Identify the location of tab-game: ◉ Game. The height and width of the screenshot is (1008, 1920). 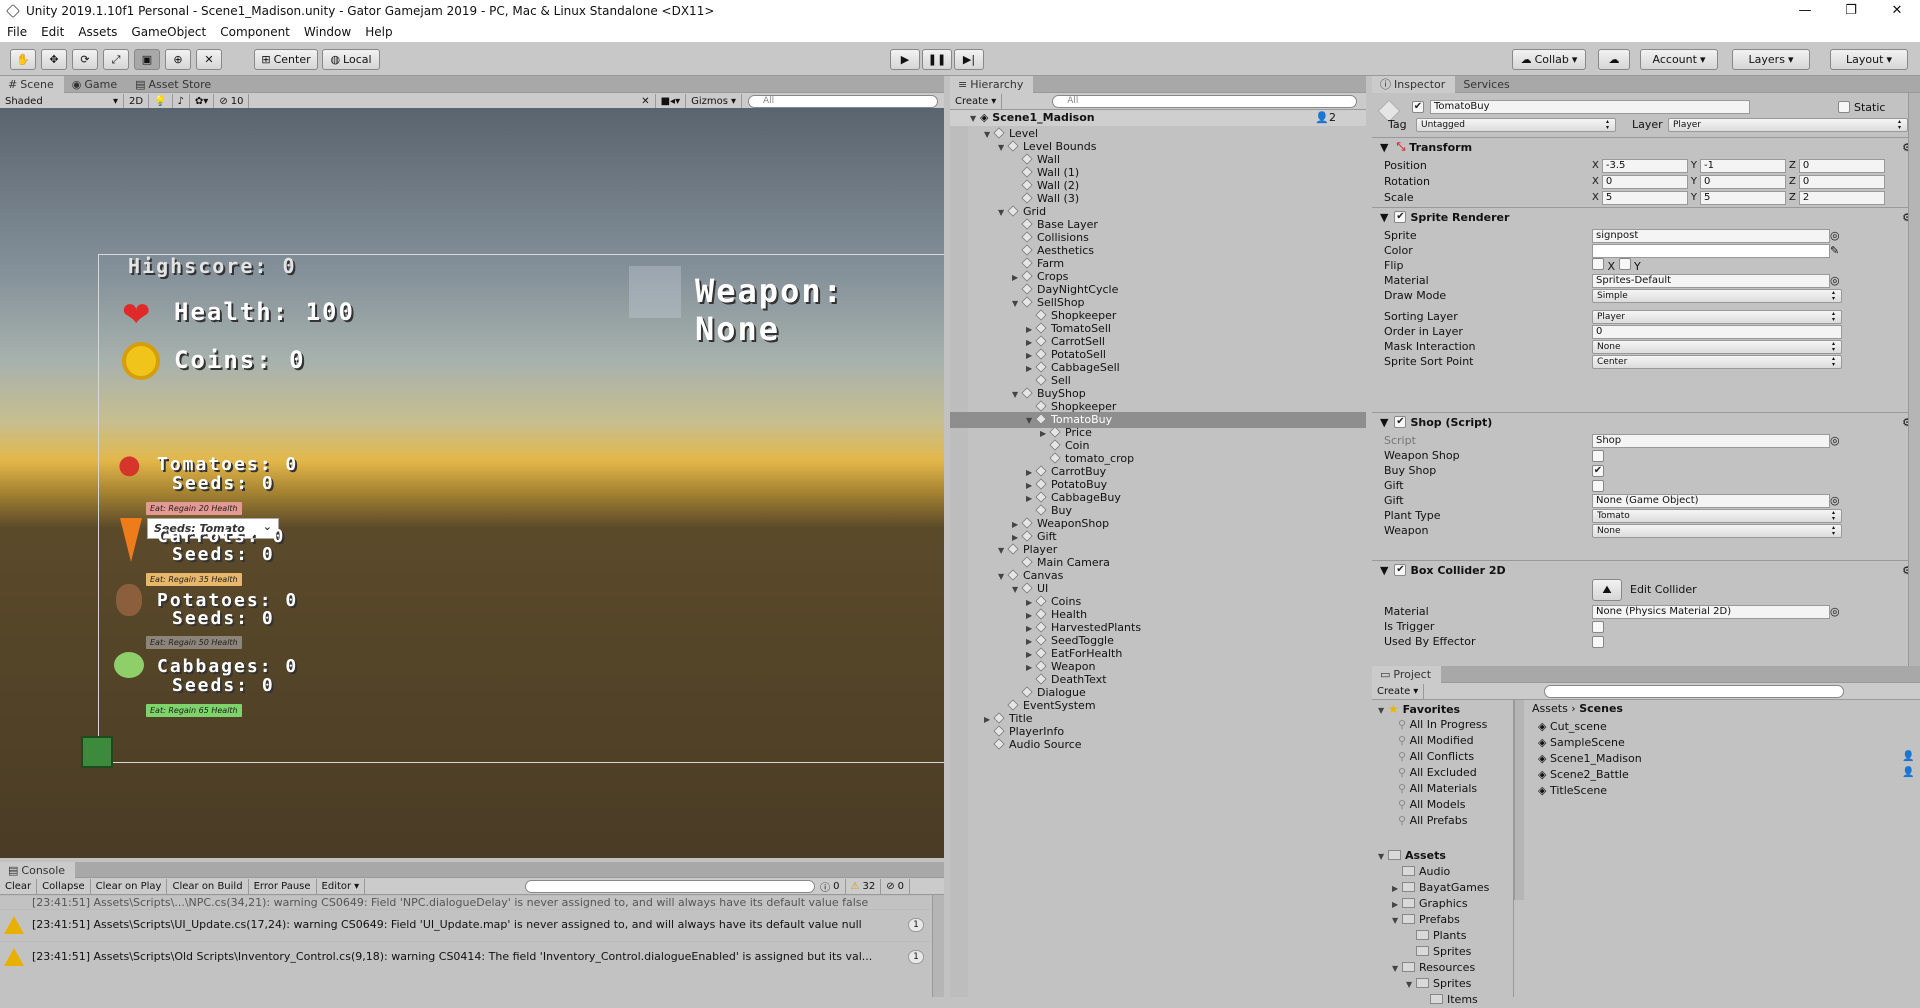
(95, 84).